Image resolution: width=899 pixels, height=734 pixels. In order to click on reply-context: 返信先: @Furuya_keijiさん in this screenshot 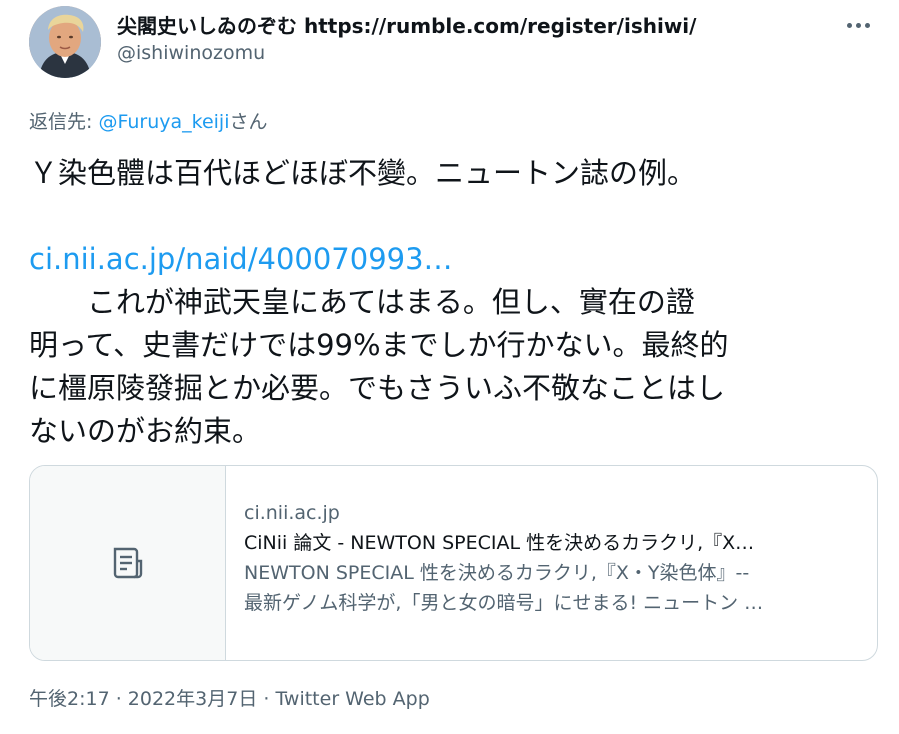, I will do `click(148, 120)`.